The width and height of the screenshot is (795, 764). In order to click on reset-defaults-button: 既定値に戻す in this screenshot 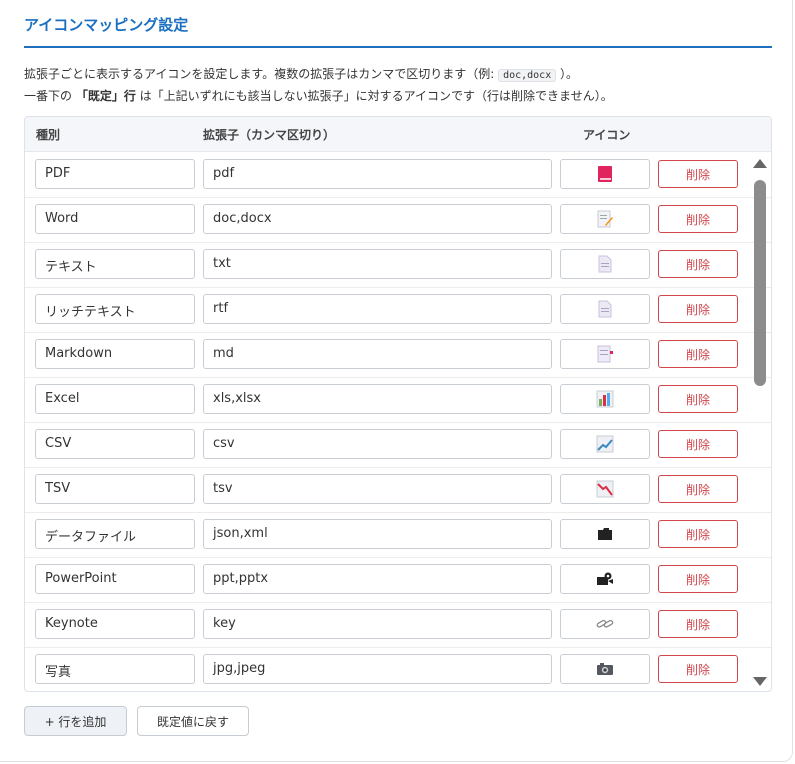, I will do `click(193, 721)`.